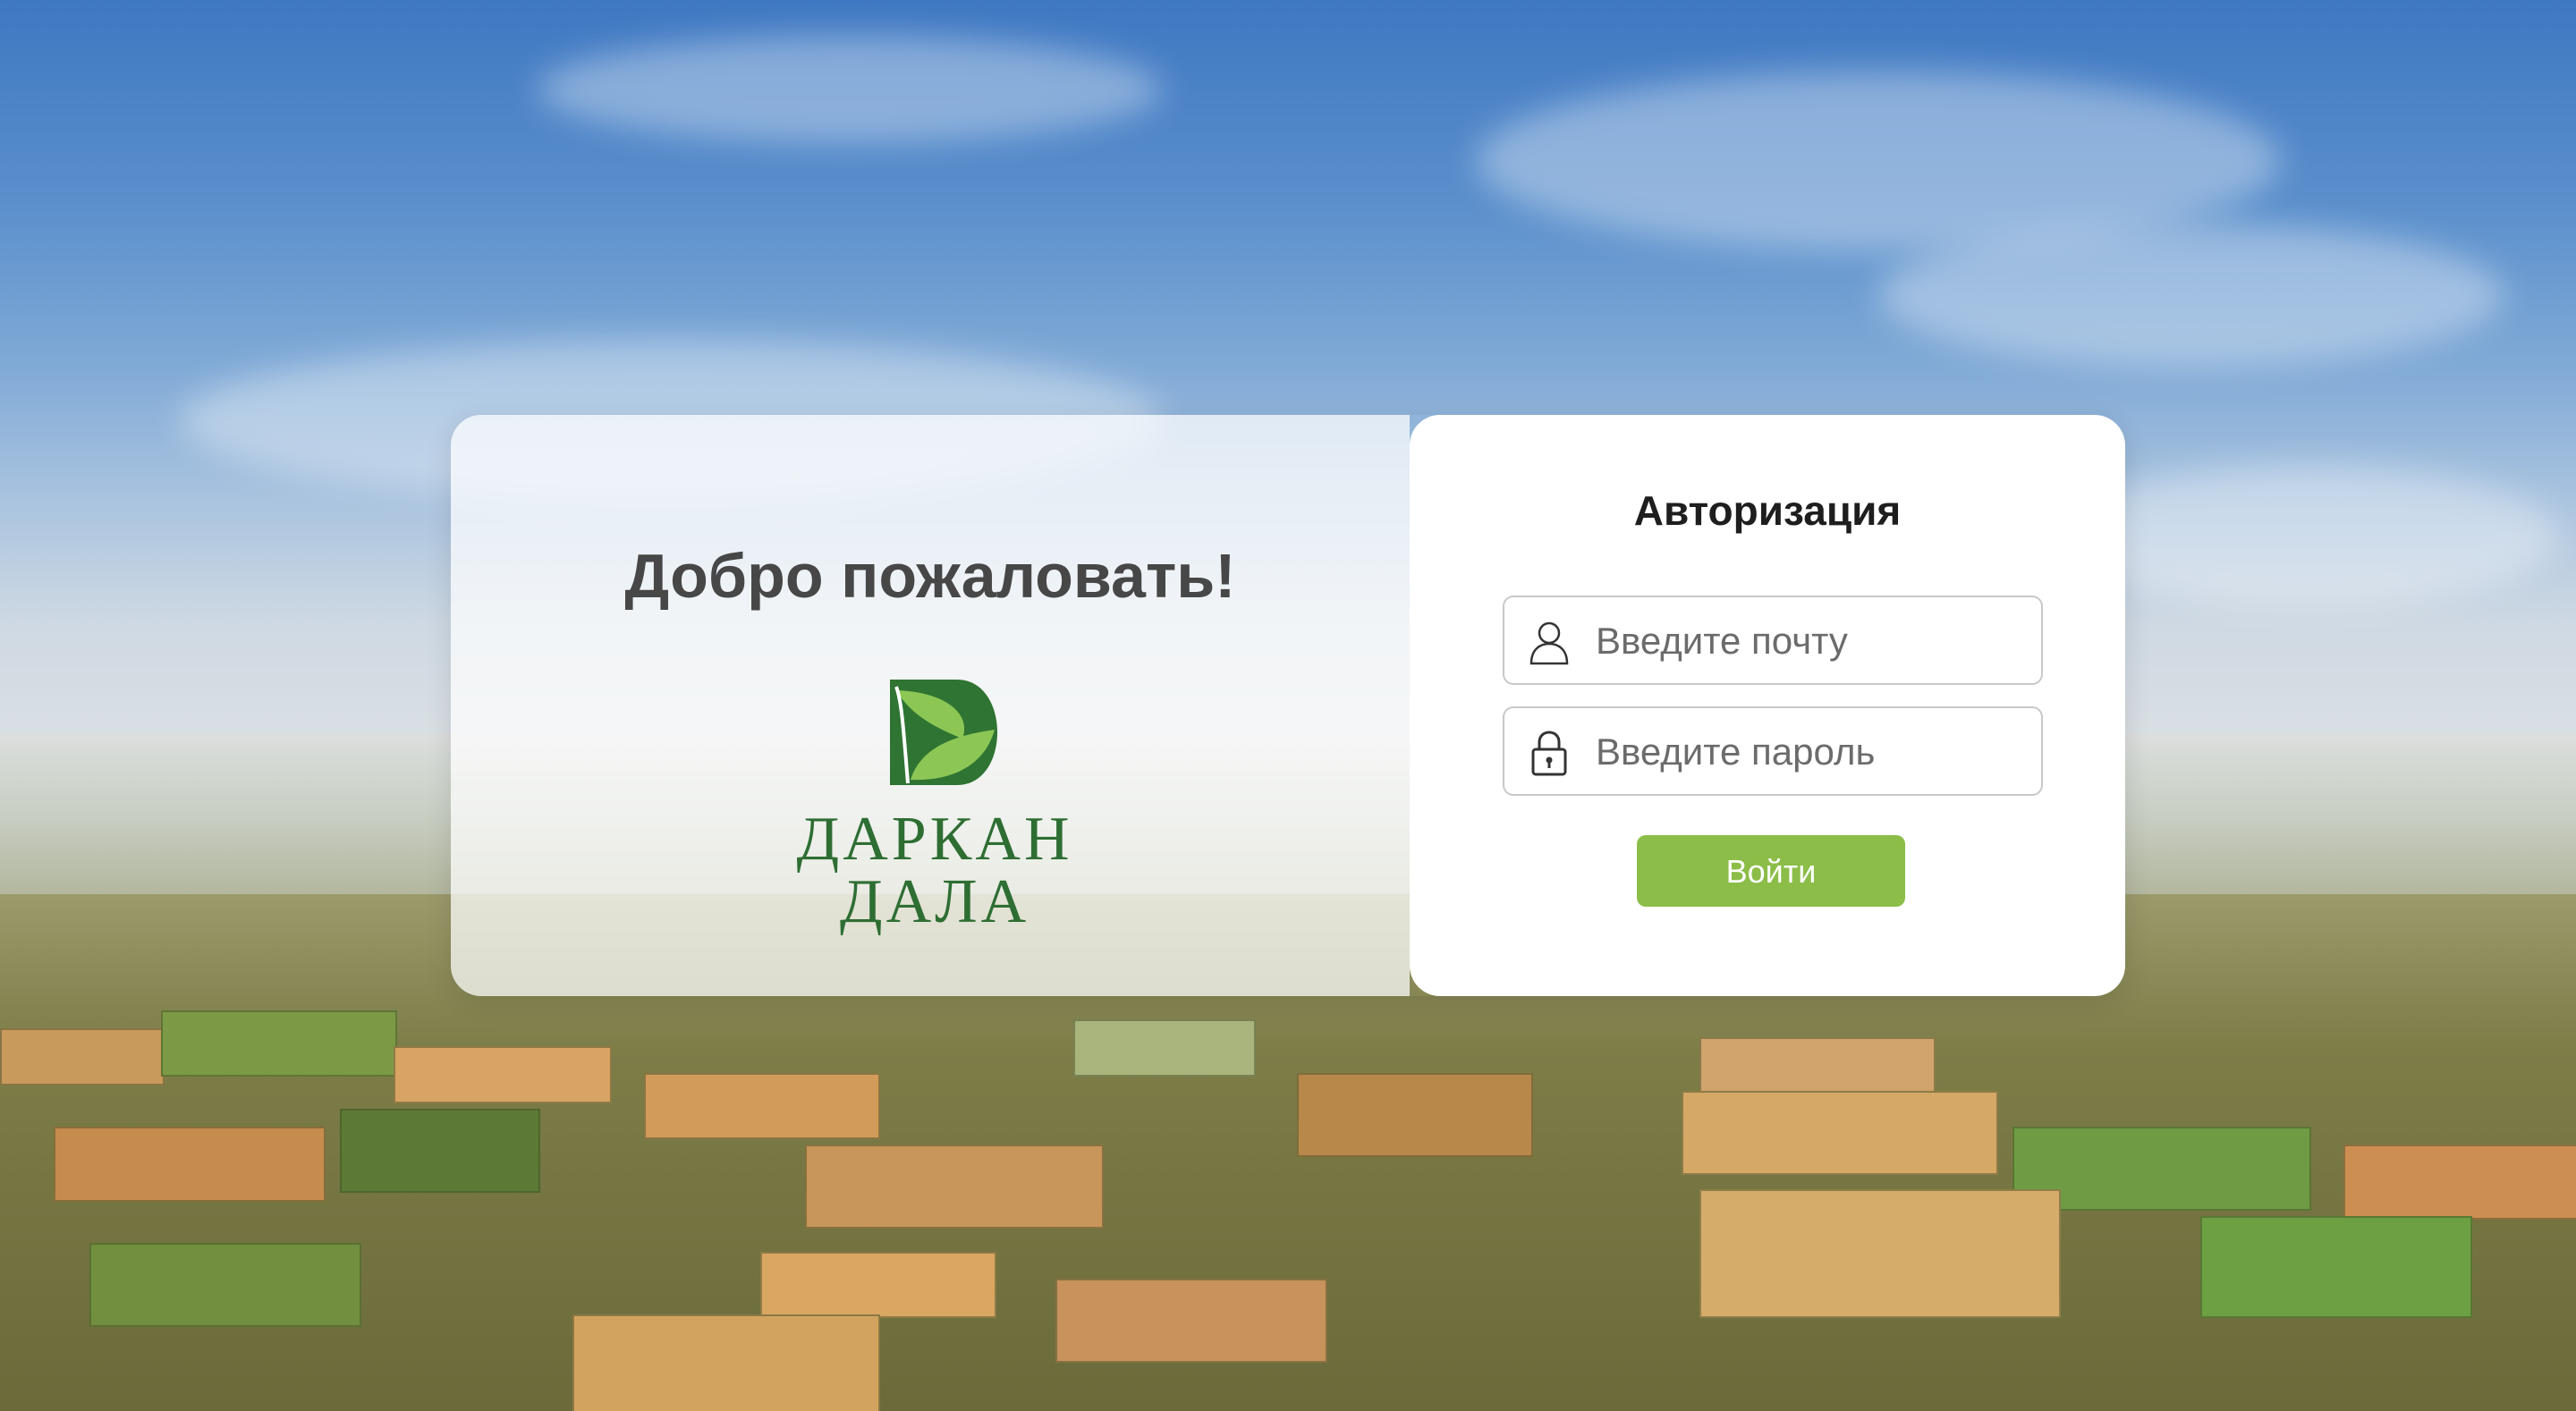 Image resolution: width=2576 pixels, height=1411 pixels. What do you see at coordinates (1549, 643) in the screenshot?
I see `user-icon` at bounding box center [1549, 643].